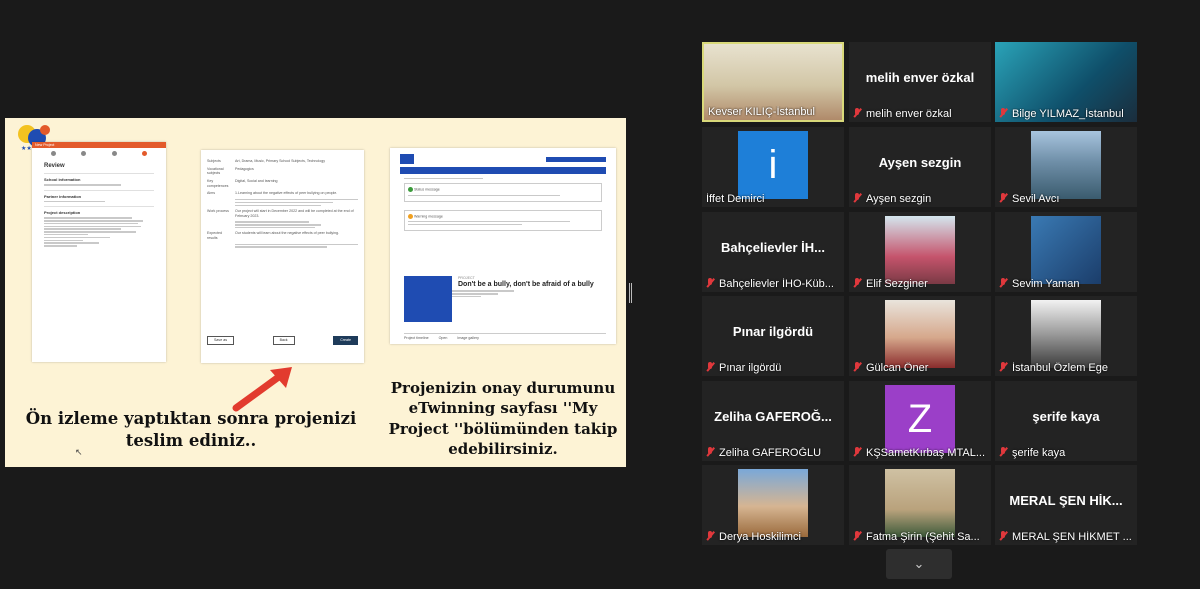 This screenshot has width=1200, height=589. Describe the element at coordinates (99, 196) in the screenshot. I see `partner-info-section: Partner information` at that location.